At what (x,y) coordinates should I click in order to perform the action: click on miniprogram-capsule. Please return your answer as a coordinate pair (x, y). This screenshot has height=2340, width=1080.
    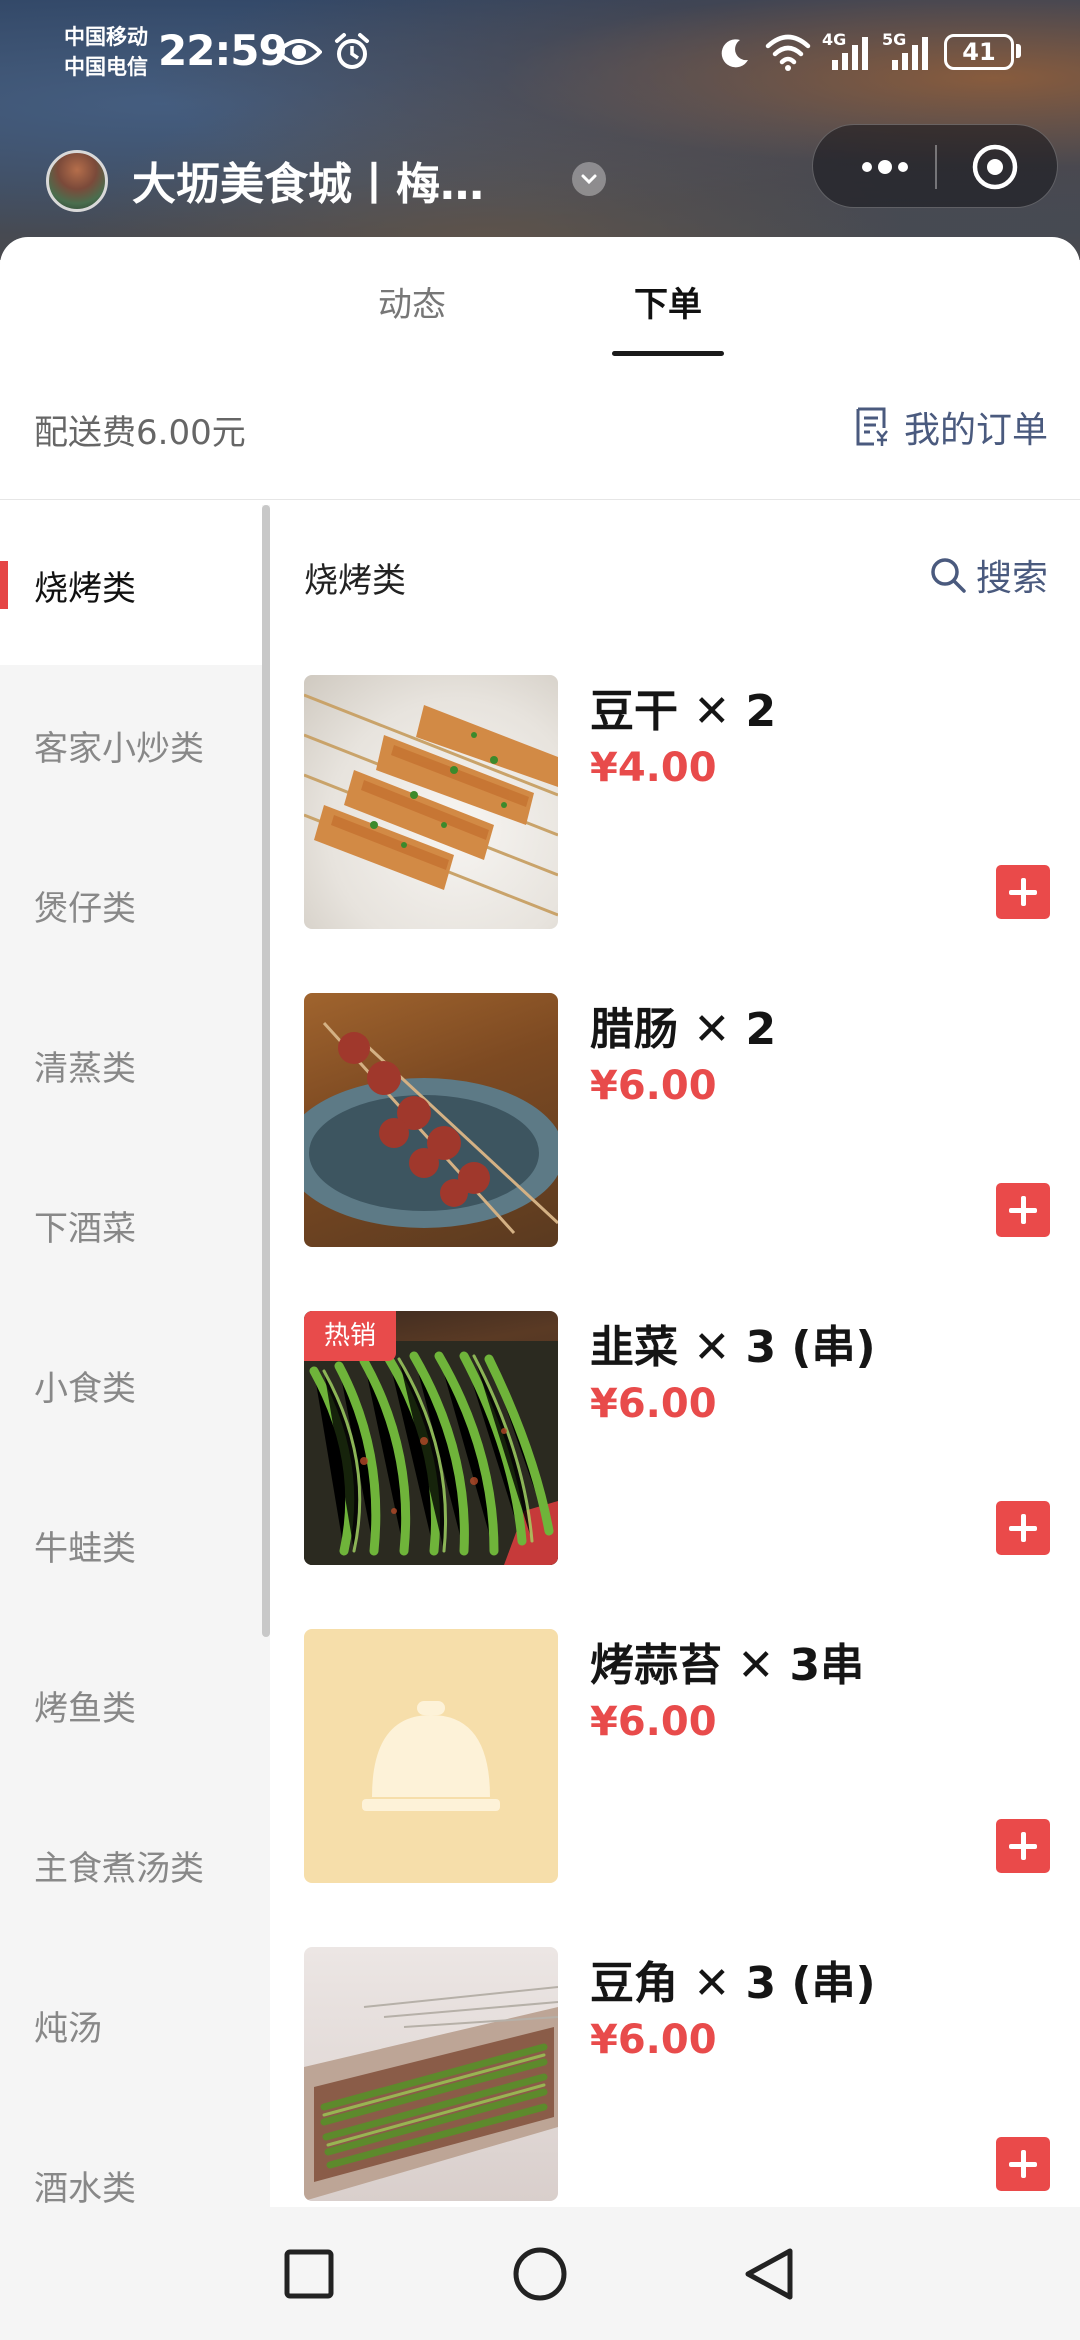
    Looking at the image, I should click on (935, 166).